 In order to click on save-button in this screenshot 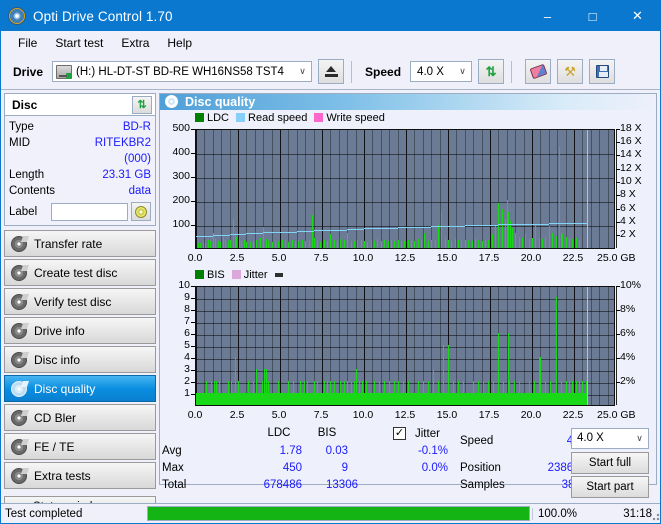, I will do `click(602, 71)`.